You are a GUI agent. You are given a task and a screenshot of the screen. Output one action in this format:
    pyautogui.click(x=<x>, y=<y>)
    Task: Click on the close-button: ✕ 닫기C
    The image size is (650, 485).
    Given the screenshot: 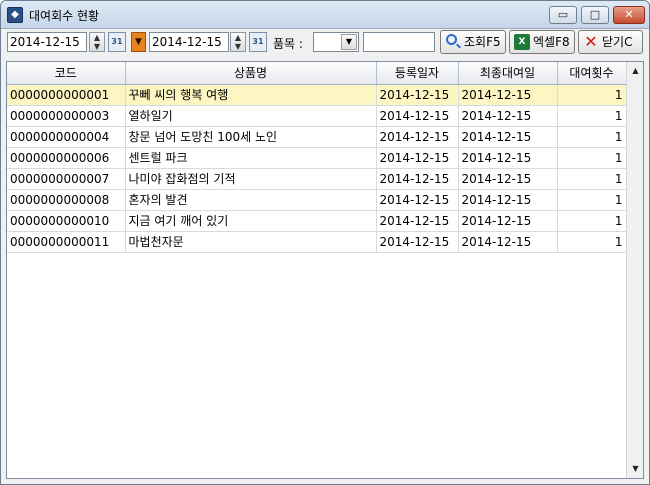 What is the action you would take?
    pyautogui.click(x=610, y=42)
    